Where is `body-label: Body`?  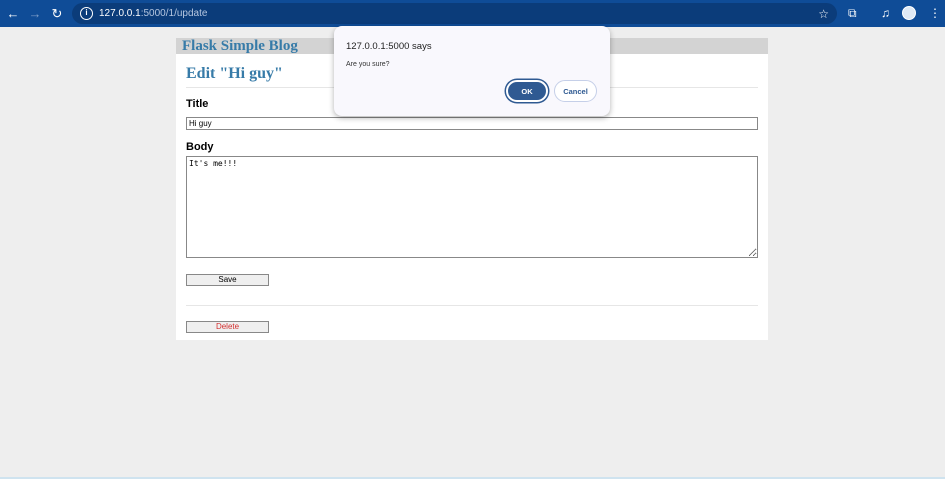 body-label: Body is located at coordinates (200, 147).